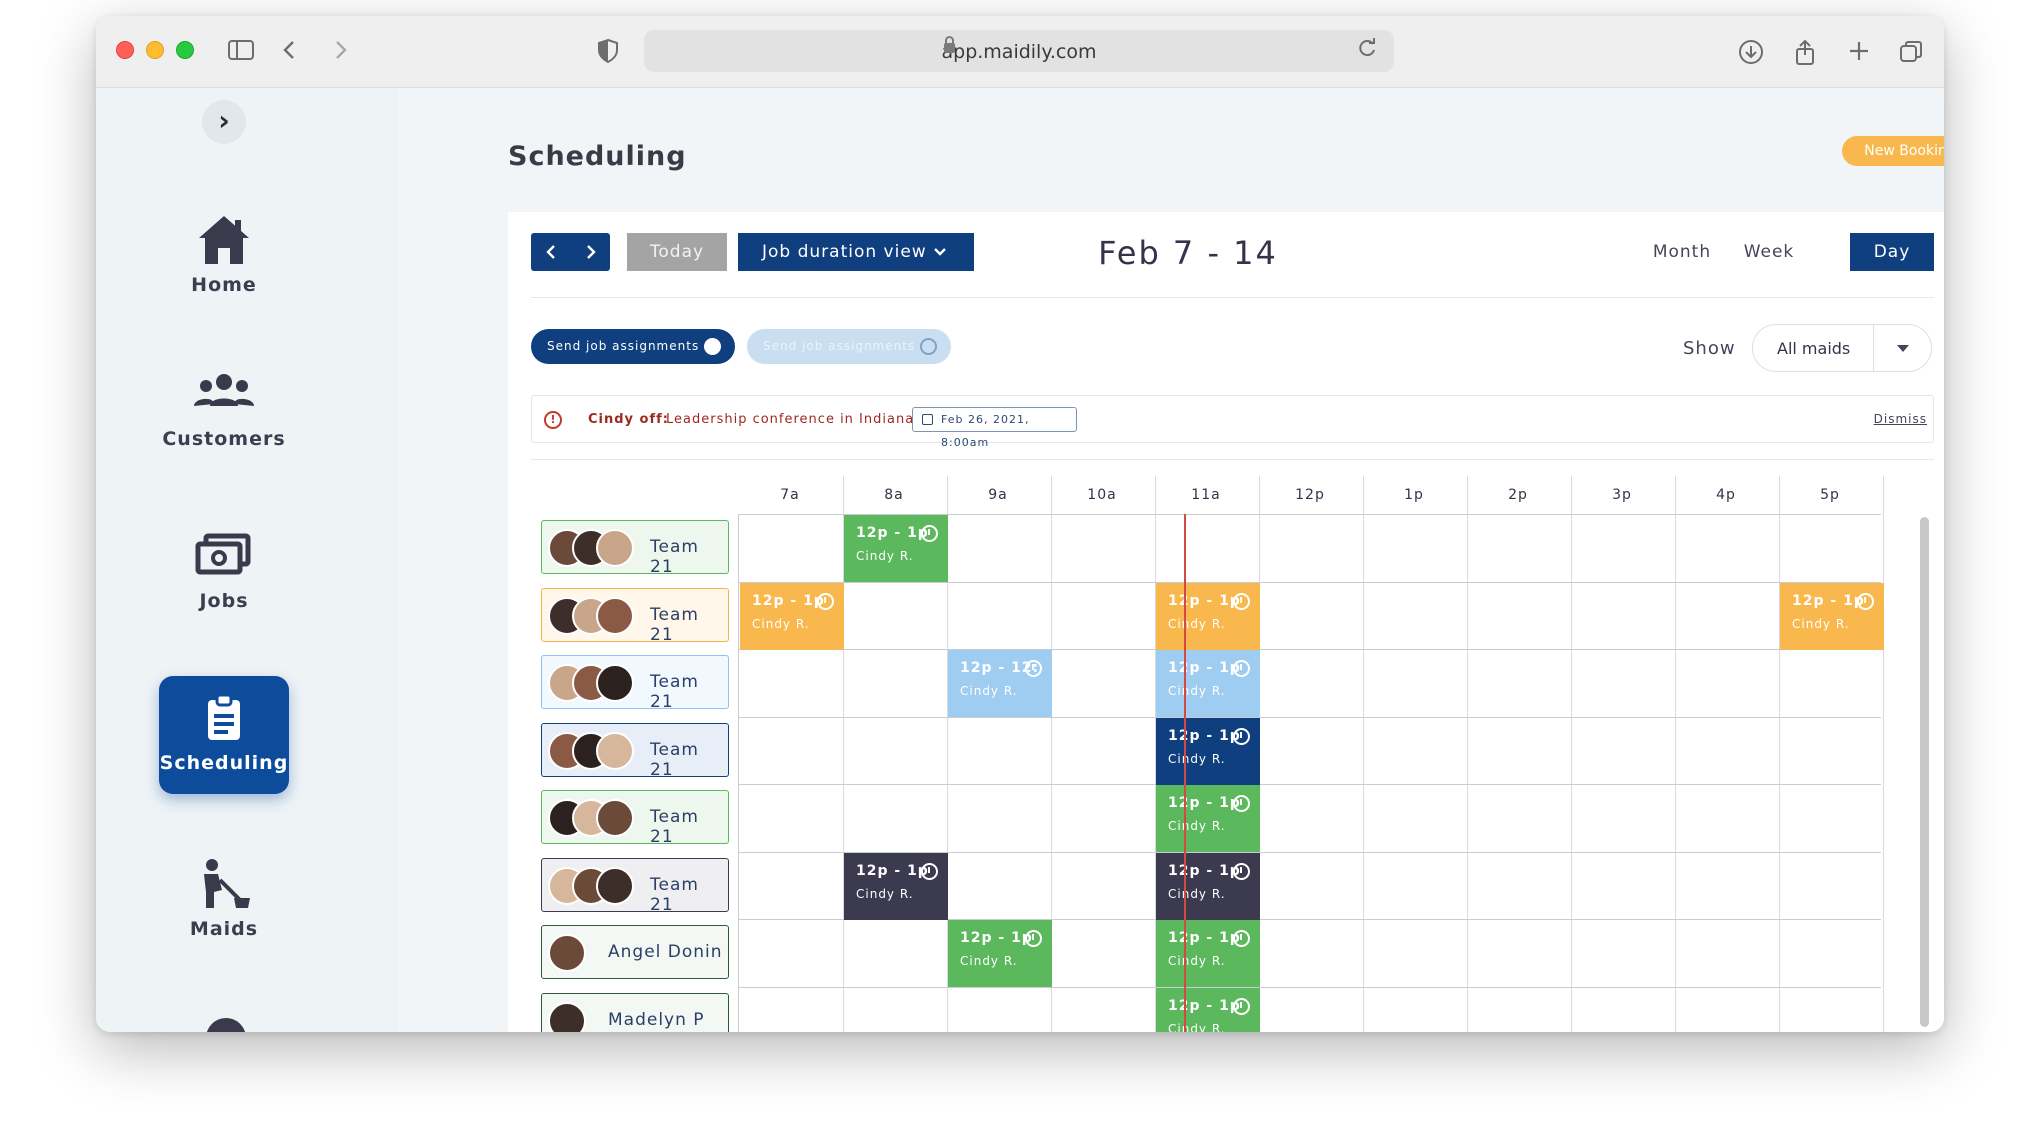  What do you see at coordinates (224, 122) in the screenshot?
I see `expand-sidebar-button: ›` at bounding box center [224, 122].